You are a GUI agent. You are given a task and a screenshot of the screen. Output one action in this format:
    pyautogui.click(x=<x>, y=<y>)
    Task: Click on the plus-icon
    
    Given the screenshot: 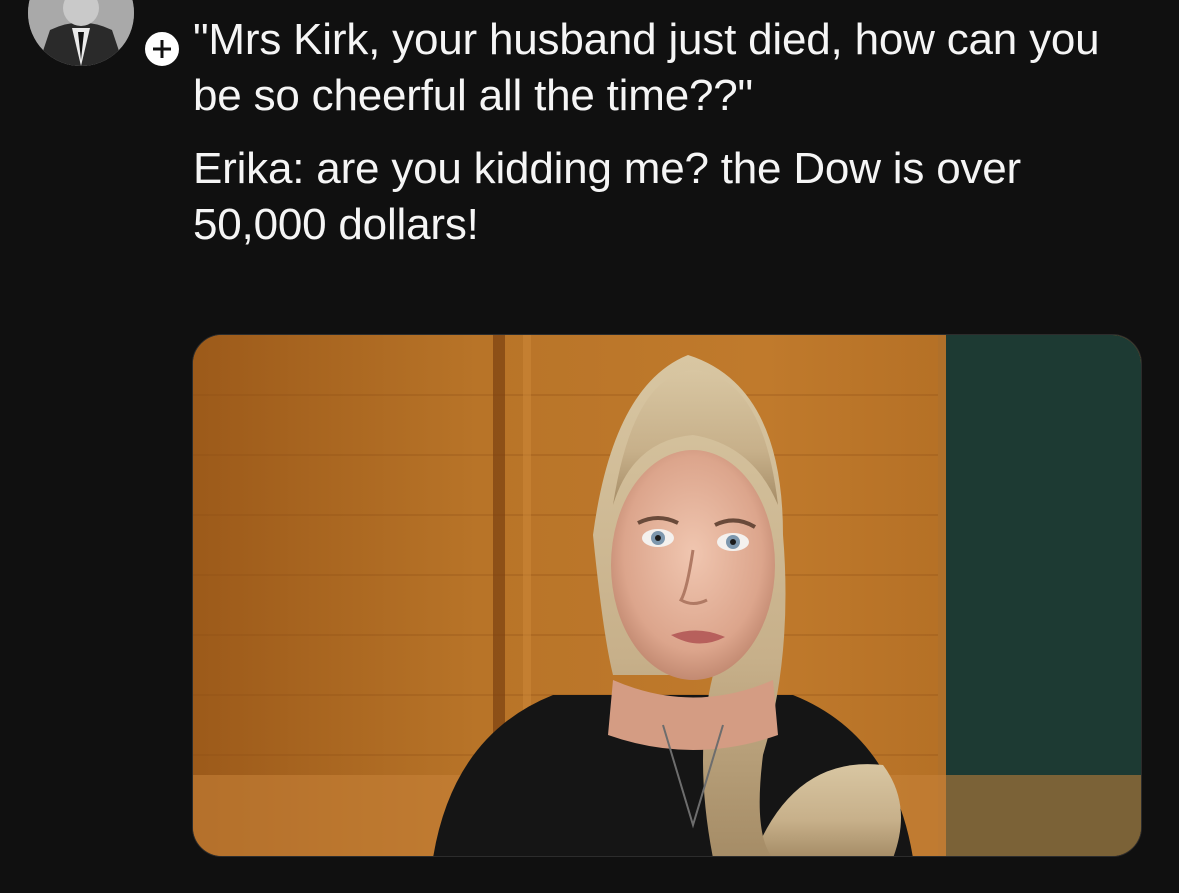 What is the action you would take?
    pyautogui.click(x=162, y=49)
    